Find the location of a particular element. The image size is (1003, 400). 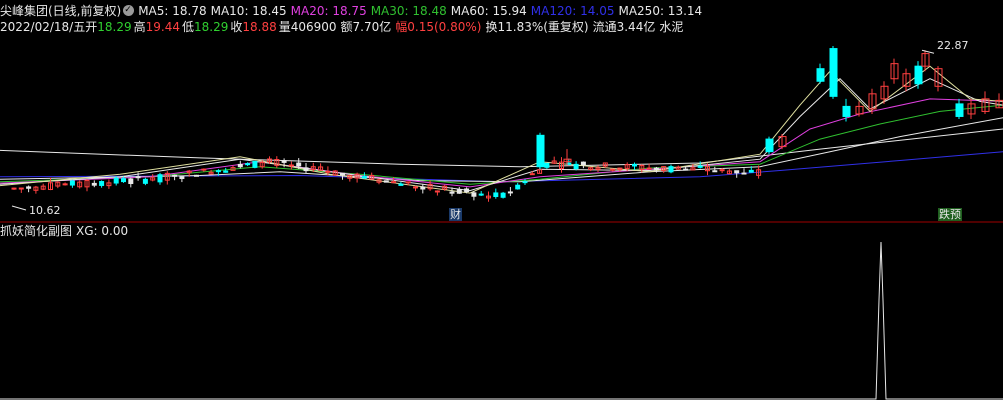

xg-value: XG: 0.00 is located at coordinates (102, 231).